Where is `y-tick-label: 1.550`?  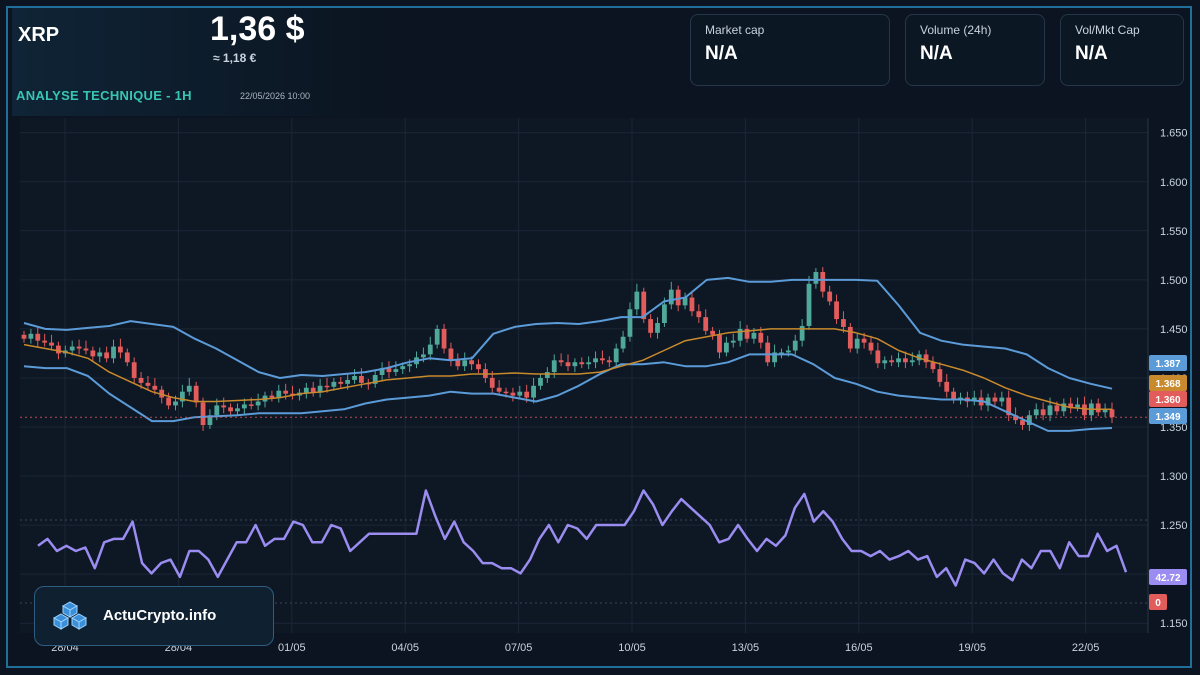
y-tick-label: 1.550 is located at coordinates (1174, 232).